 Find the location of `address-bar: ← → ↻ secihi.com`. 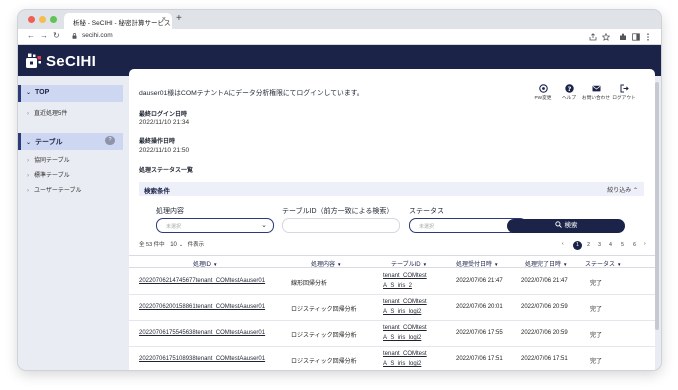

address-bar: ← → ↻ secihi.com is located at coordinates (339, 37).